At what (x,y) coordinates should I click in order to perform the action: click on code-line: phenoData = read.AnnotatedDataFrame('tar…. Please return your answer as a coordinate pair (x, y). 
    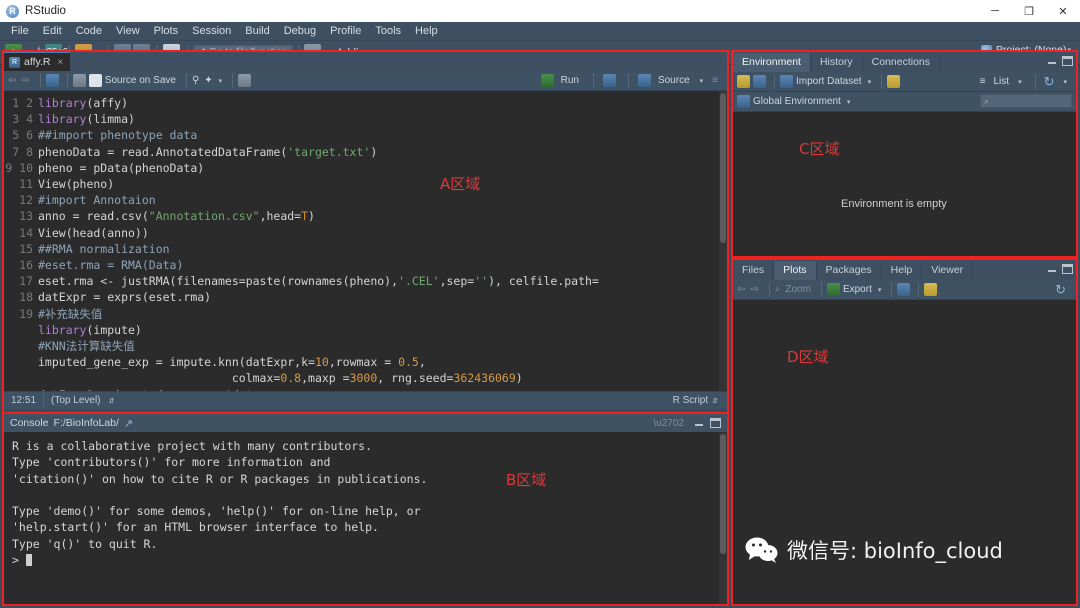
    Looking at the image, I should click on (382, 152).